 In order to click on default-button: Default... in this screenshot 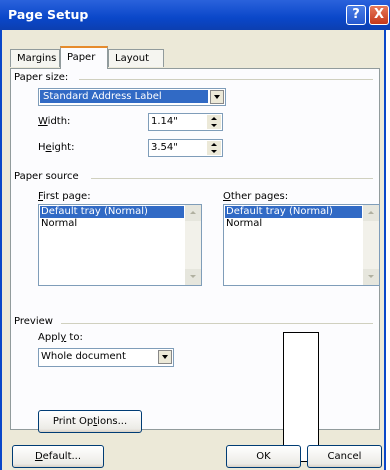, I will do `click(58, 456)`.